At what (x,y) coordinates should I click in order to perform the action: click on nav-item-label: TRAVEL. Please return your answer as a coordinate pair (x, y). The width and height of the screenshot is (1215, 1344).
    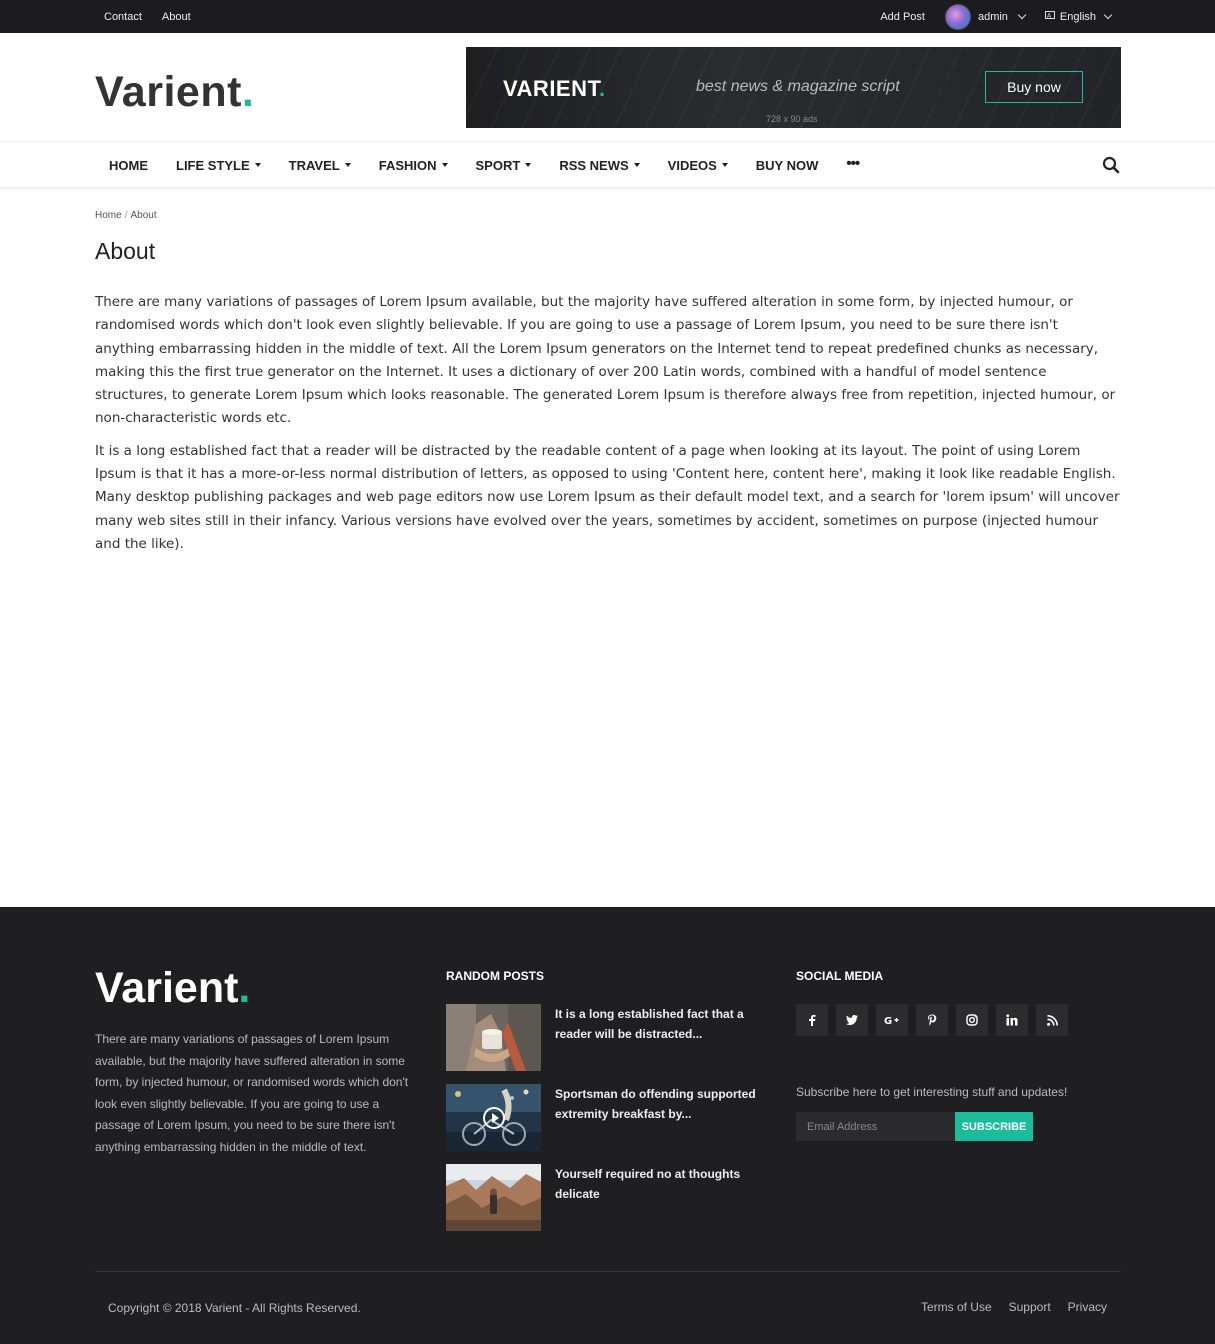
    Looking at the image, I should click on (314, 165).